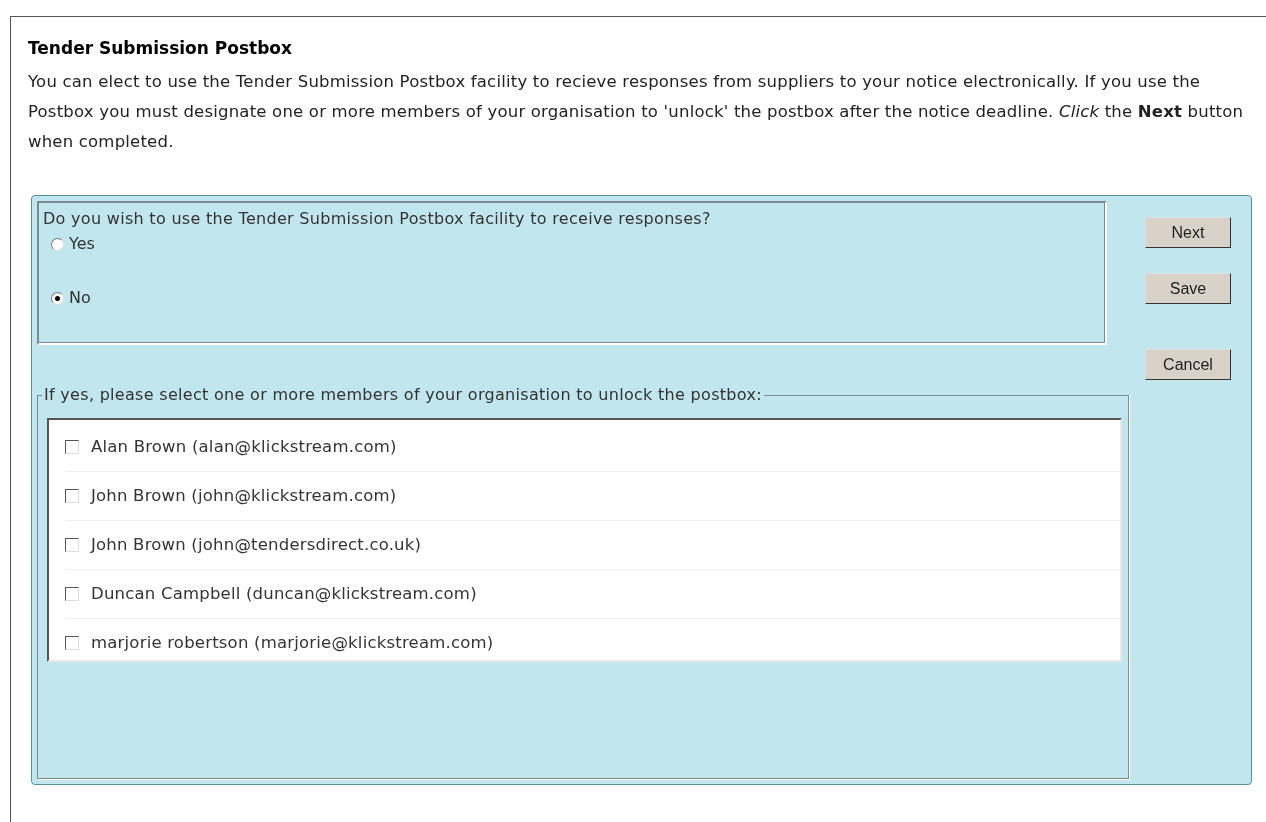 The width and height of the screenshot is (1266, 822). What do you see at coordinates (1188, 364) in the screenshot?
I see `form-button: Cancel` at bounding box center [1188, 364].